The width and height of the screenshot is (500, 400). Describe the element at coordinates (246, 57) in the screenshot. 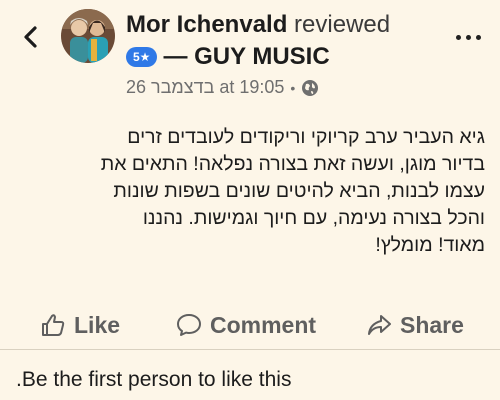

I see `page-name: — GUY MUSIC` at that location.